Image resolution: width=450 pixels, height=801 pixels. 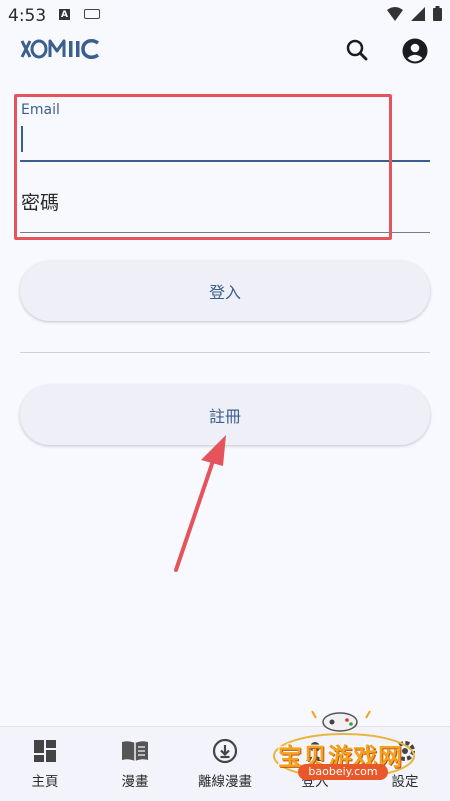 I want to click on login-button: 登入, so click(x=225, y=291).